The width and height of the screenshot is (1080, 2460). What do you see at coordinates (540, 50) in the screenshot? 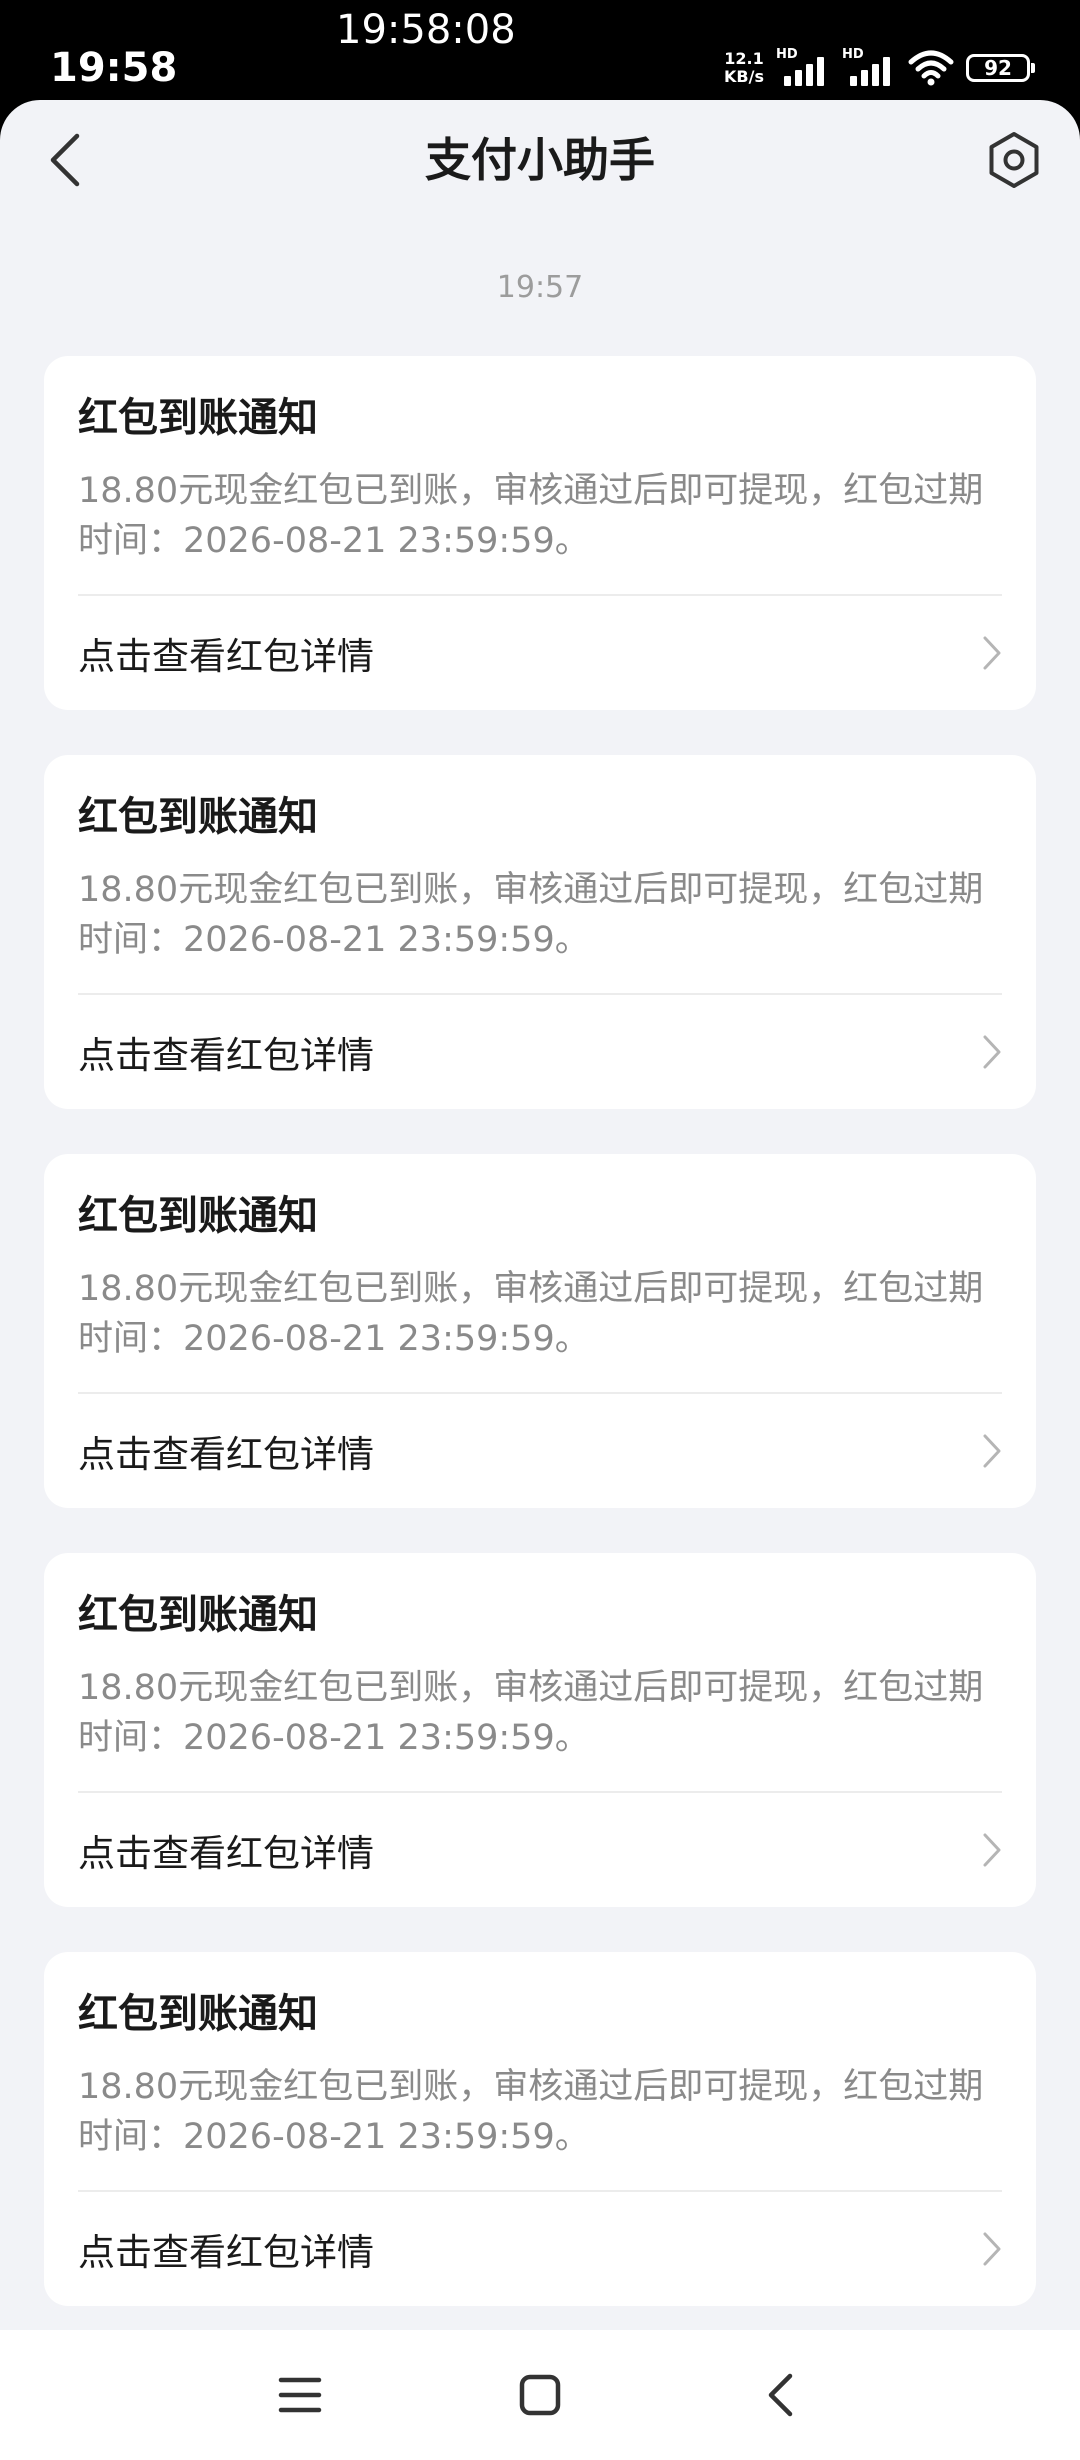
I see `status-bar: 19:58 19:58:08 12.1 KB/s HD HD 92` at bounding box center [540, 50].